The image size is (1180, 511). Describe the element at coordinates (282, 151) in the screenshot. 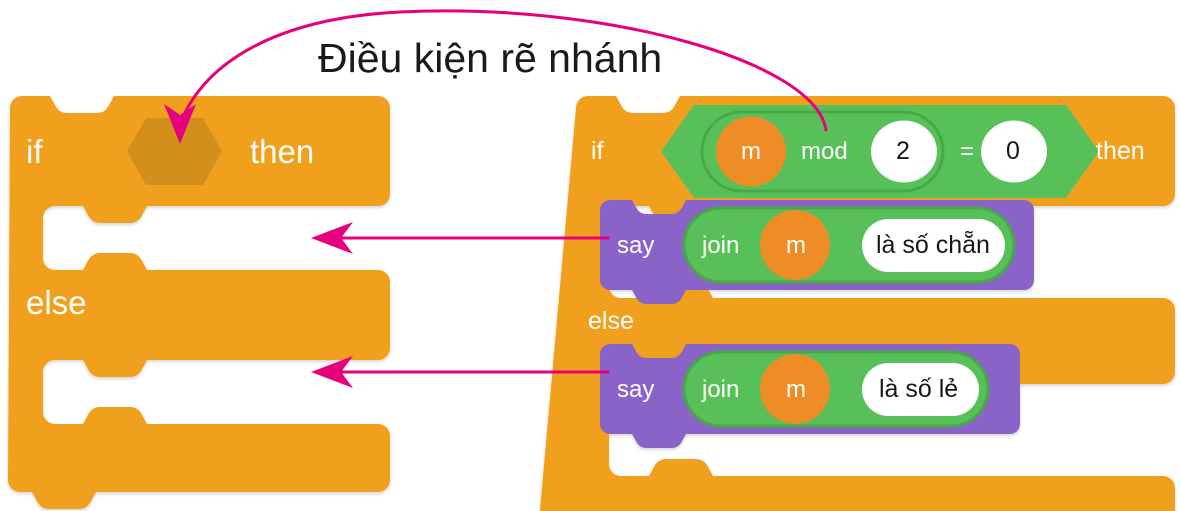

I see `empty-block-then-label: then` at that location.